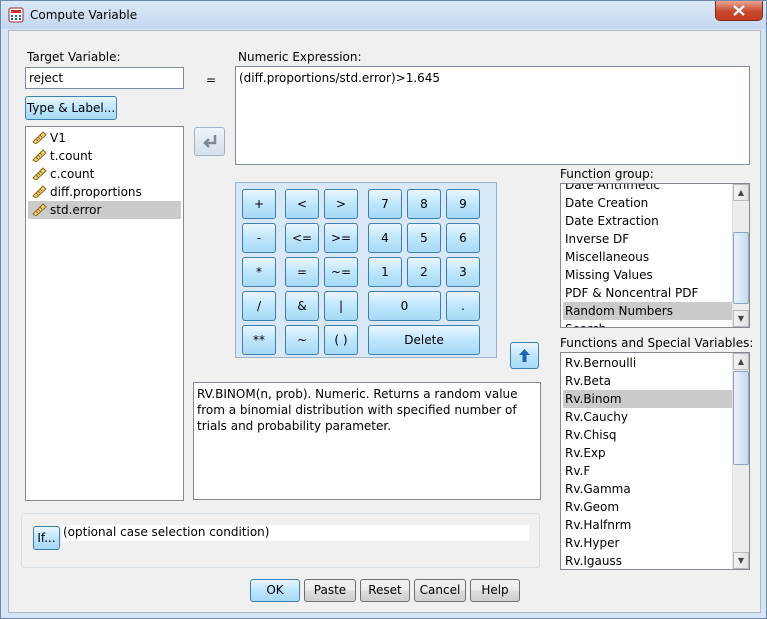 The width and height of the screenshot is (767, 619). I want to click on paste-button: Paste, so click(330, 590).